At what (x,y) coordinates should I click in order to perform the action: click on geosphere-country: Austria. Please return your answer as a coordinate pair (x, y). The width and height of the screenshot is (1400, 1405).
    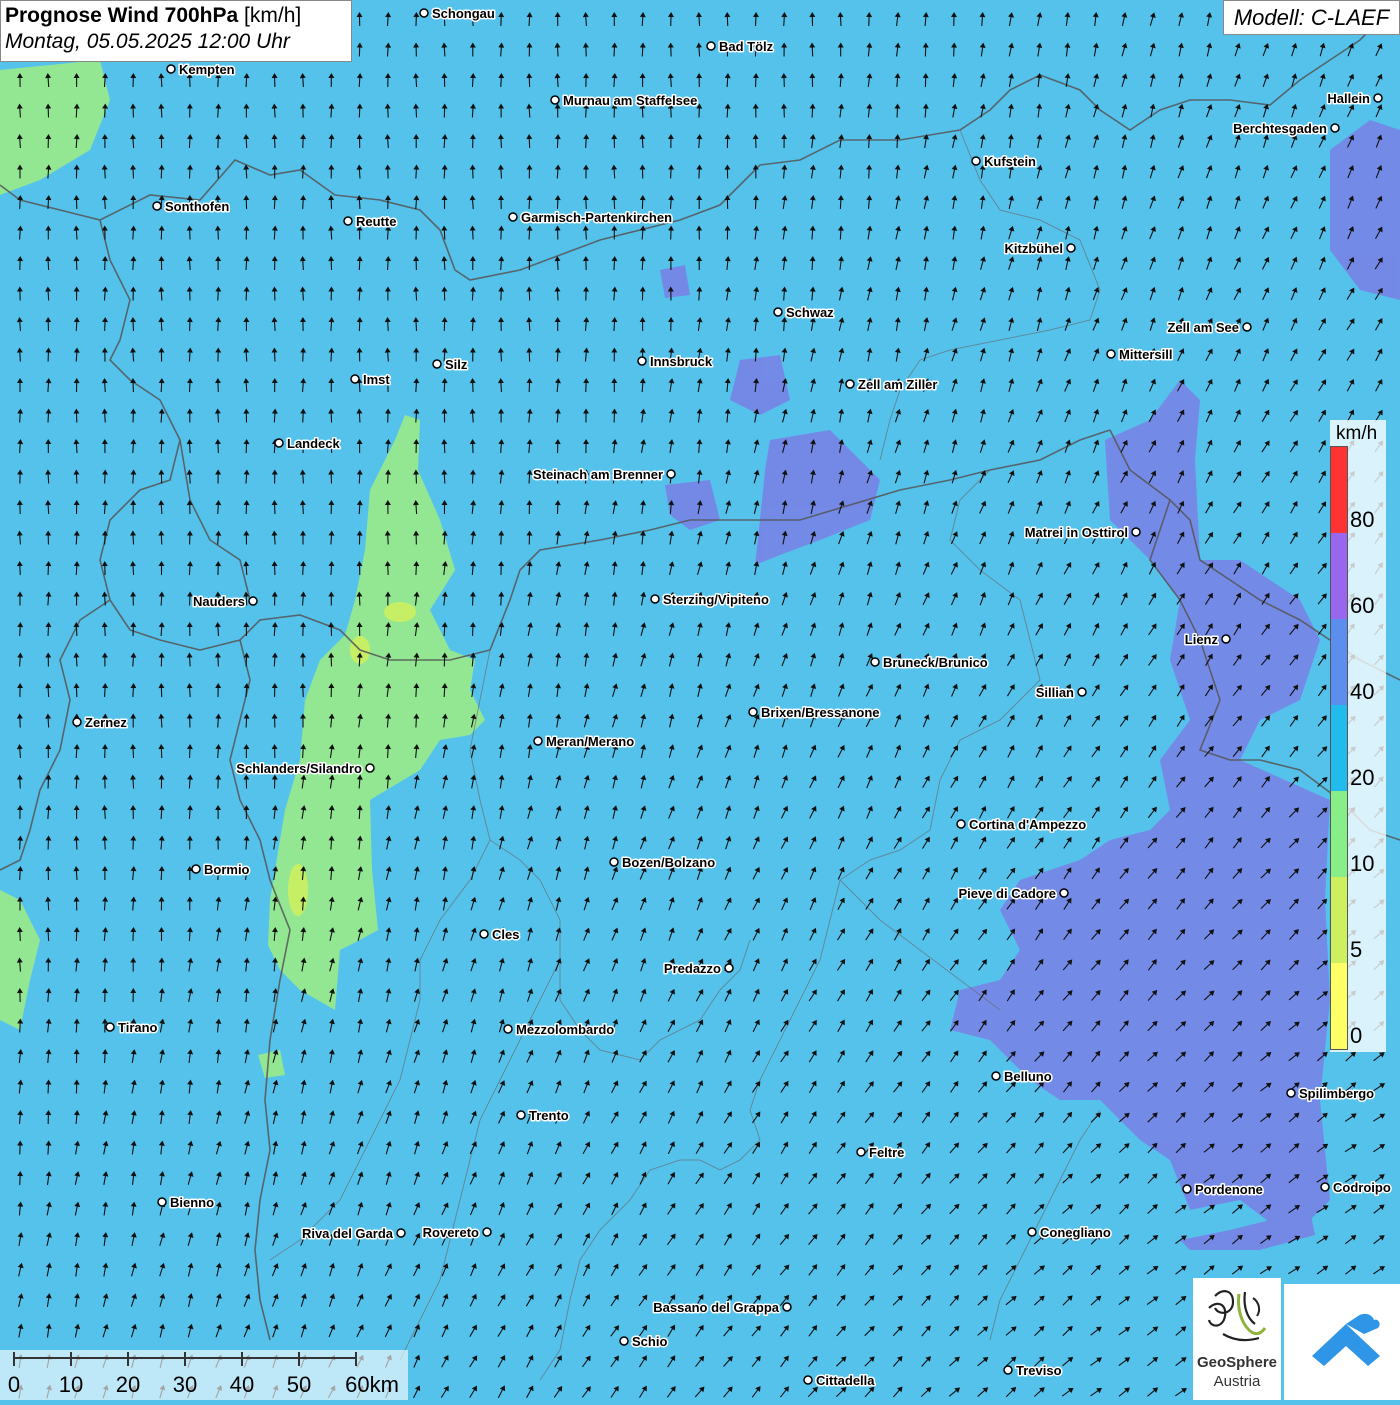
    Looking at the image, I should click on (1237, 1381).